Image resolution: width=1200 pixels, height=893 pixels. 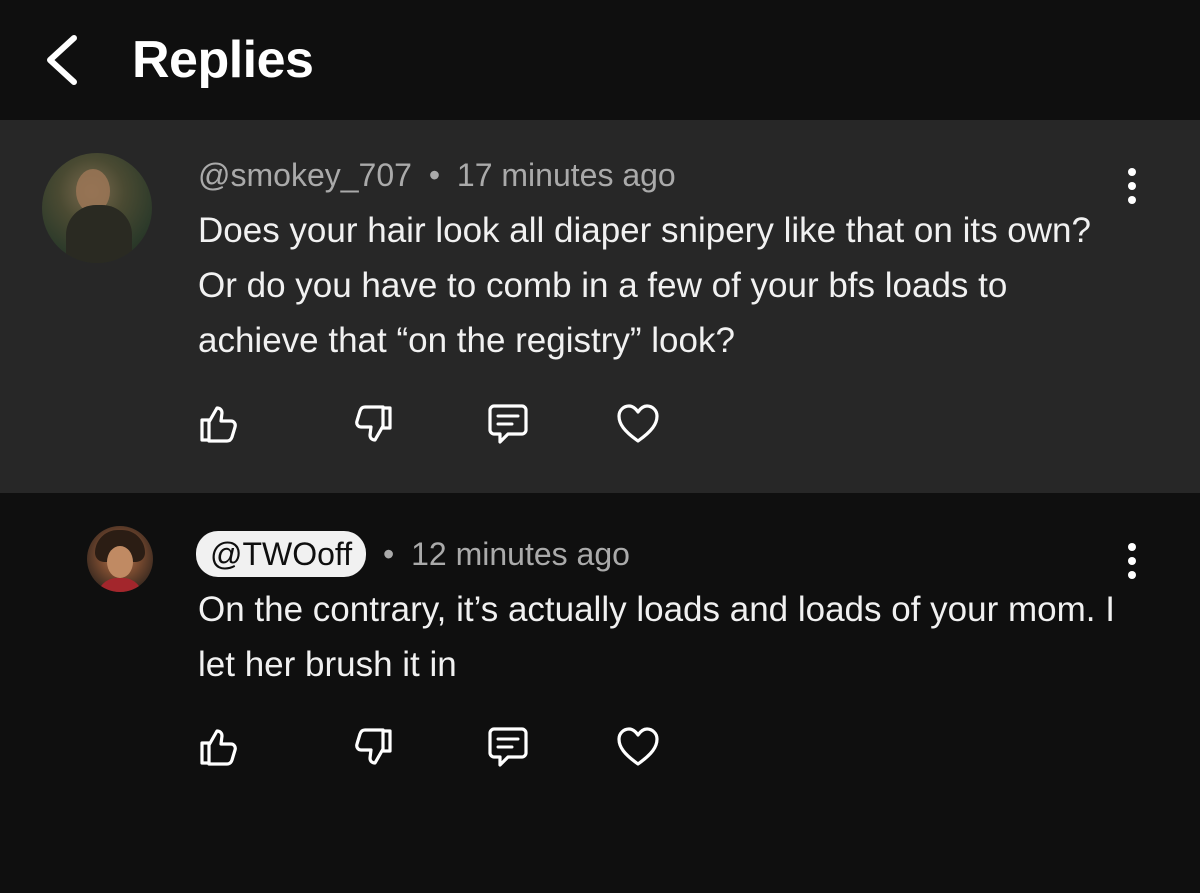 What do you see at coordinates (566, 175) in the screenshot?
I see `comment-timestamp: 17 minutes ago` at bounding box center [566, 175].